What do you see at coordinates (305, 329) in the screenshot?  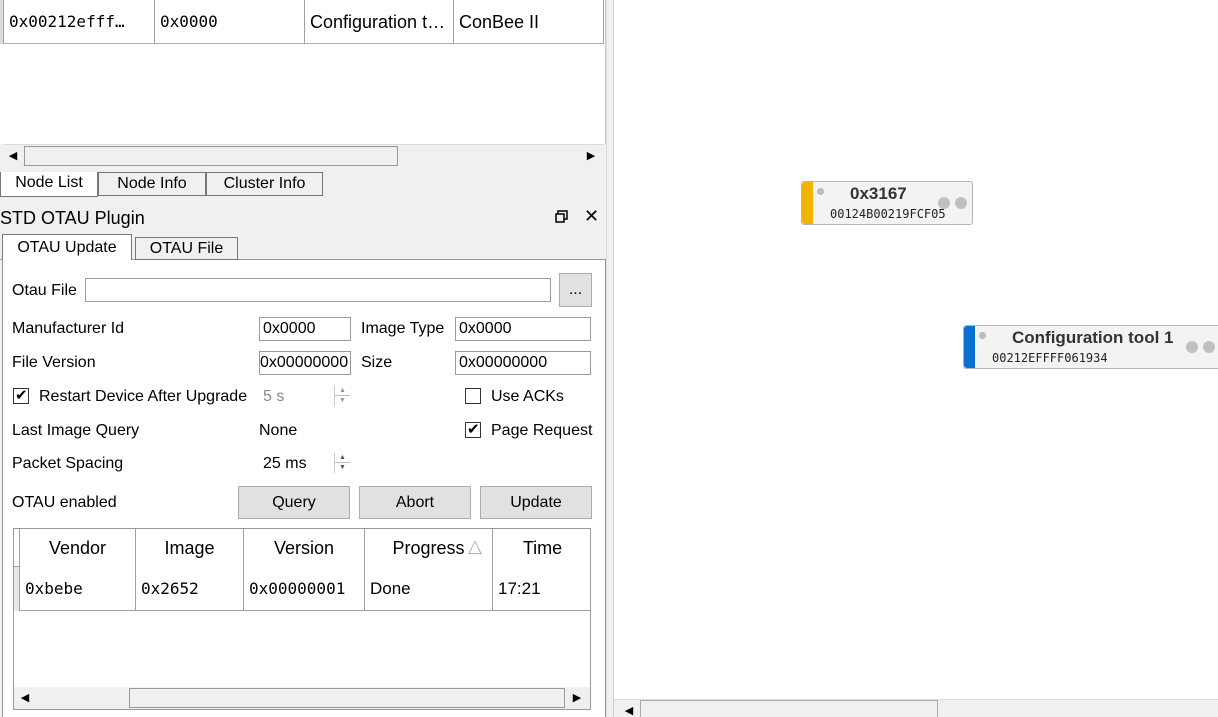 I see `manufacturer-id-field: 0x0000` at bounding box center [305, 329].